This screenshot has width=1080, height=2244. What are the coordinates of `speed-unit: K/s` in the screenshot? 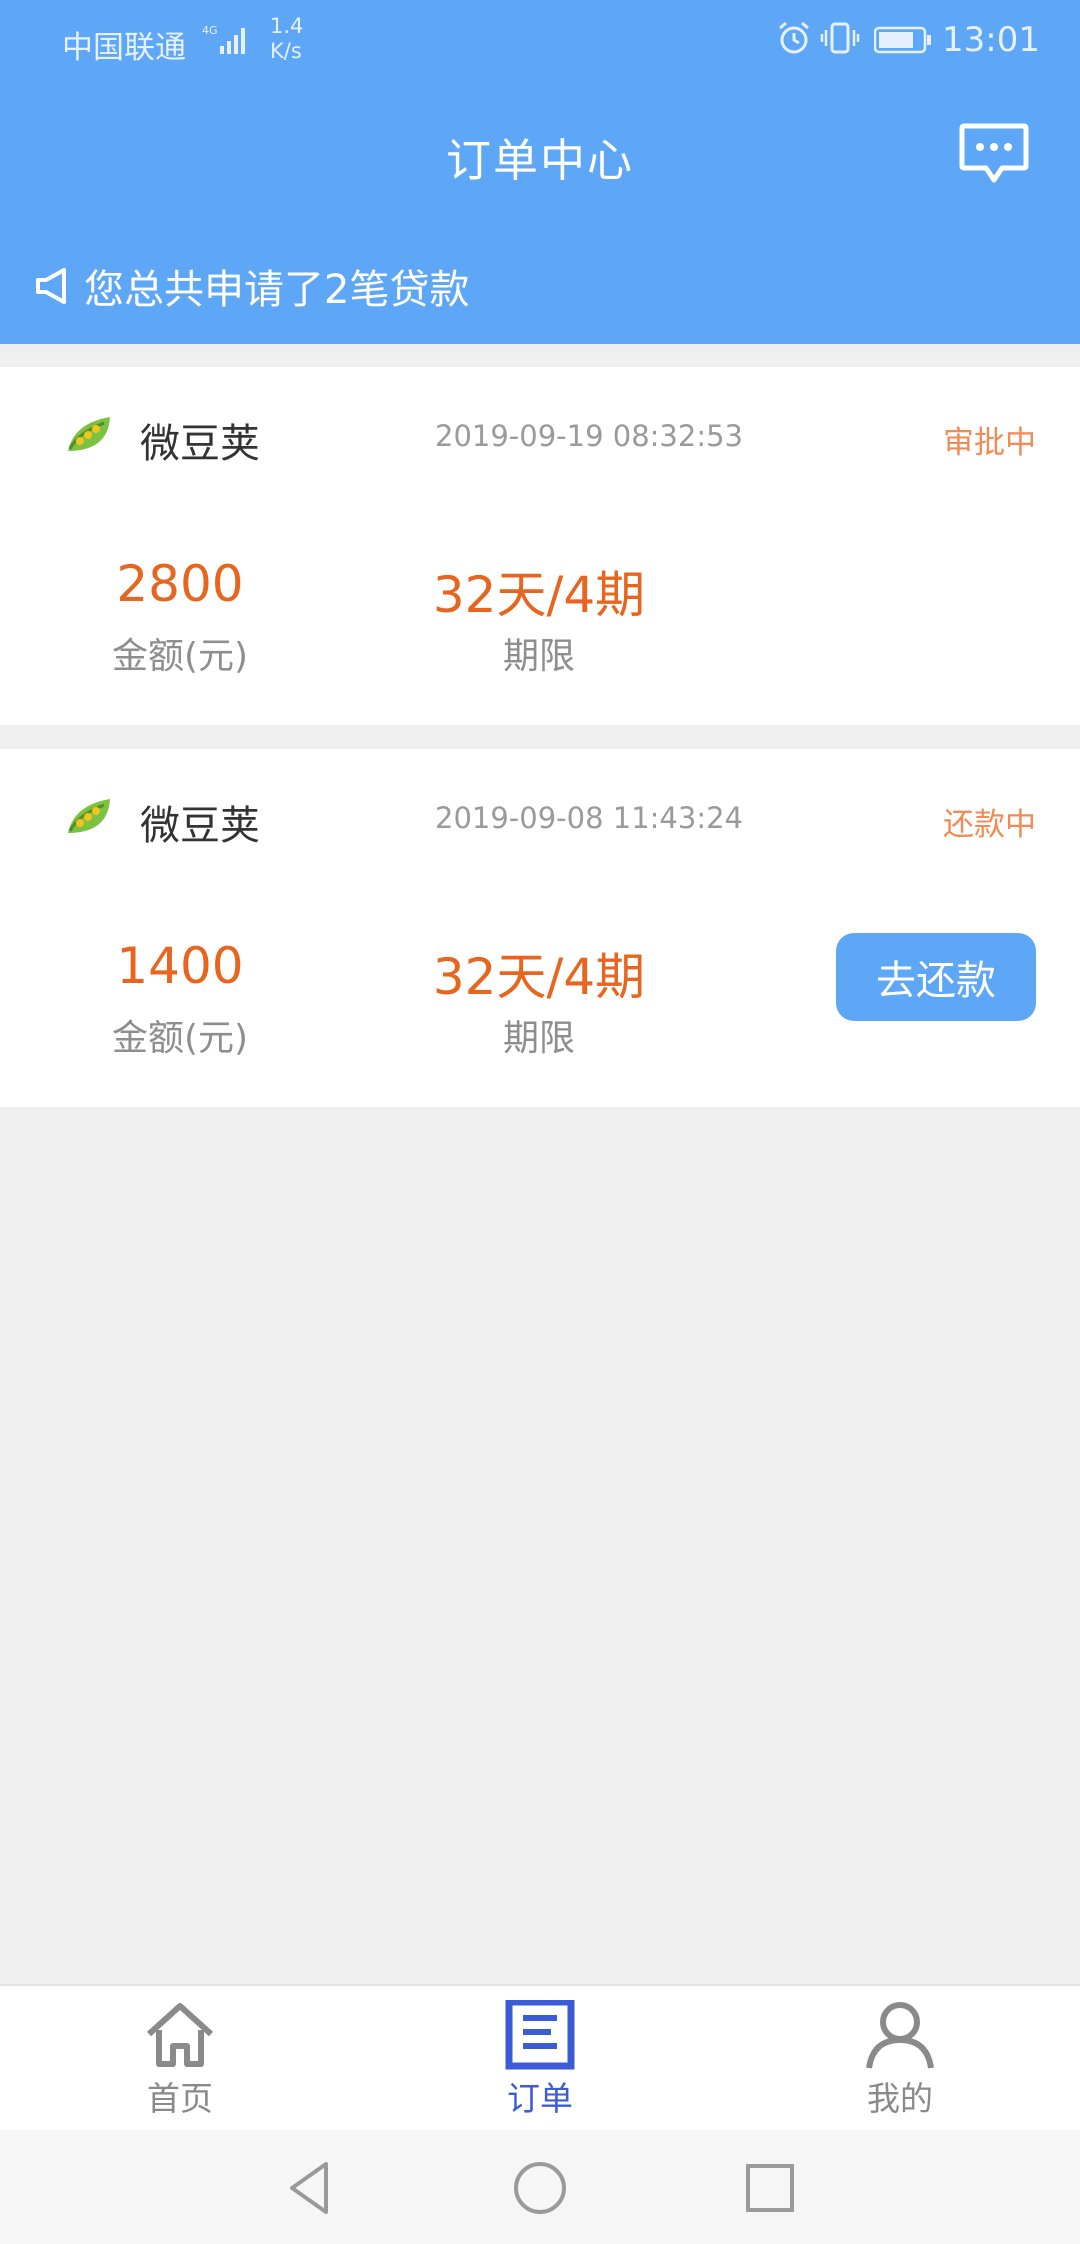 It's located at (286, 51).